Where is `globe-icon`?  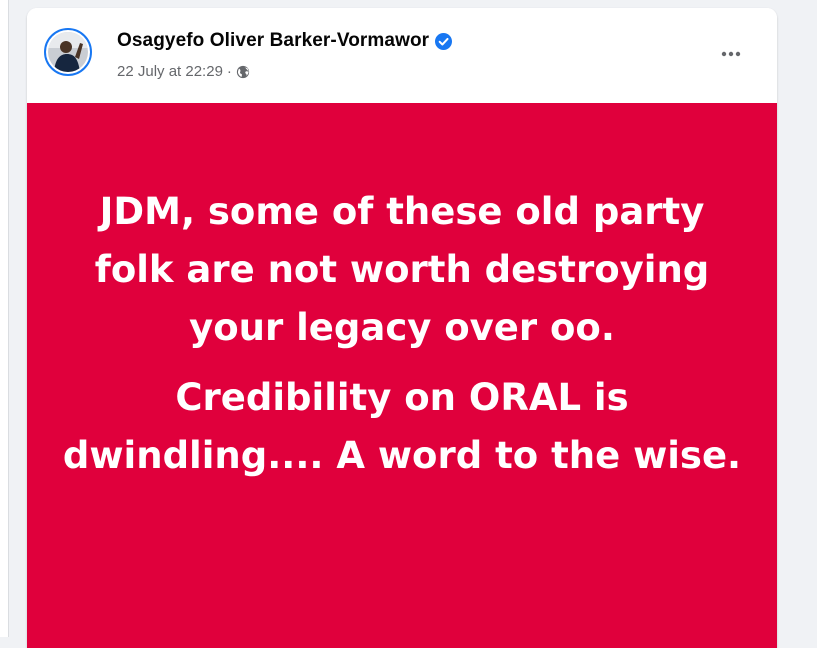
globe-icon is located at coordinates (243, 72).